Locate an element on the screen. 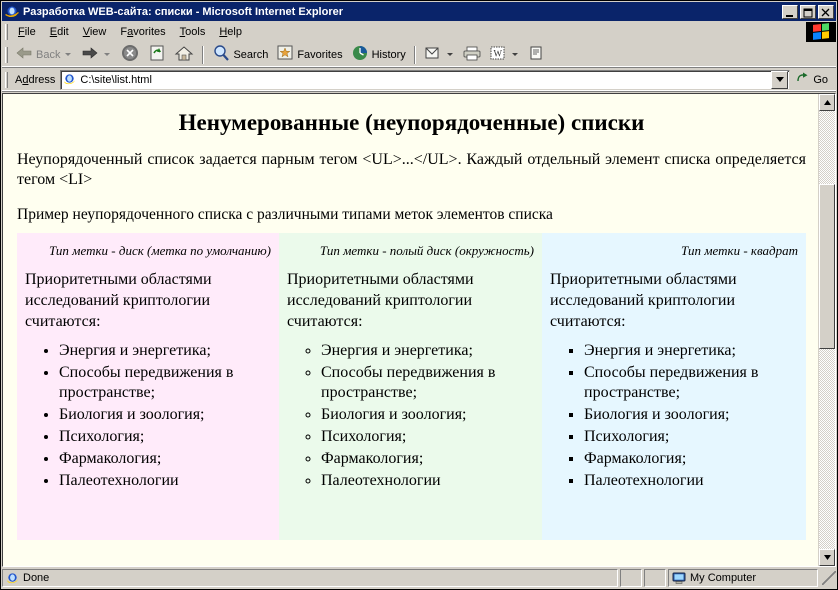  security-zone-pane: My Computer is located at coordinates (743, 578).